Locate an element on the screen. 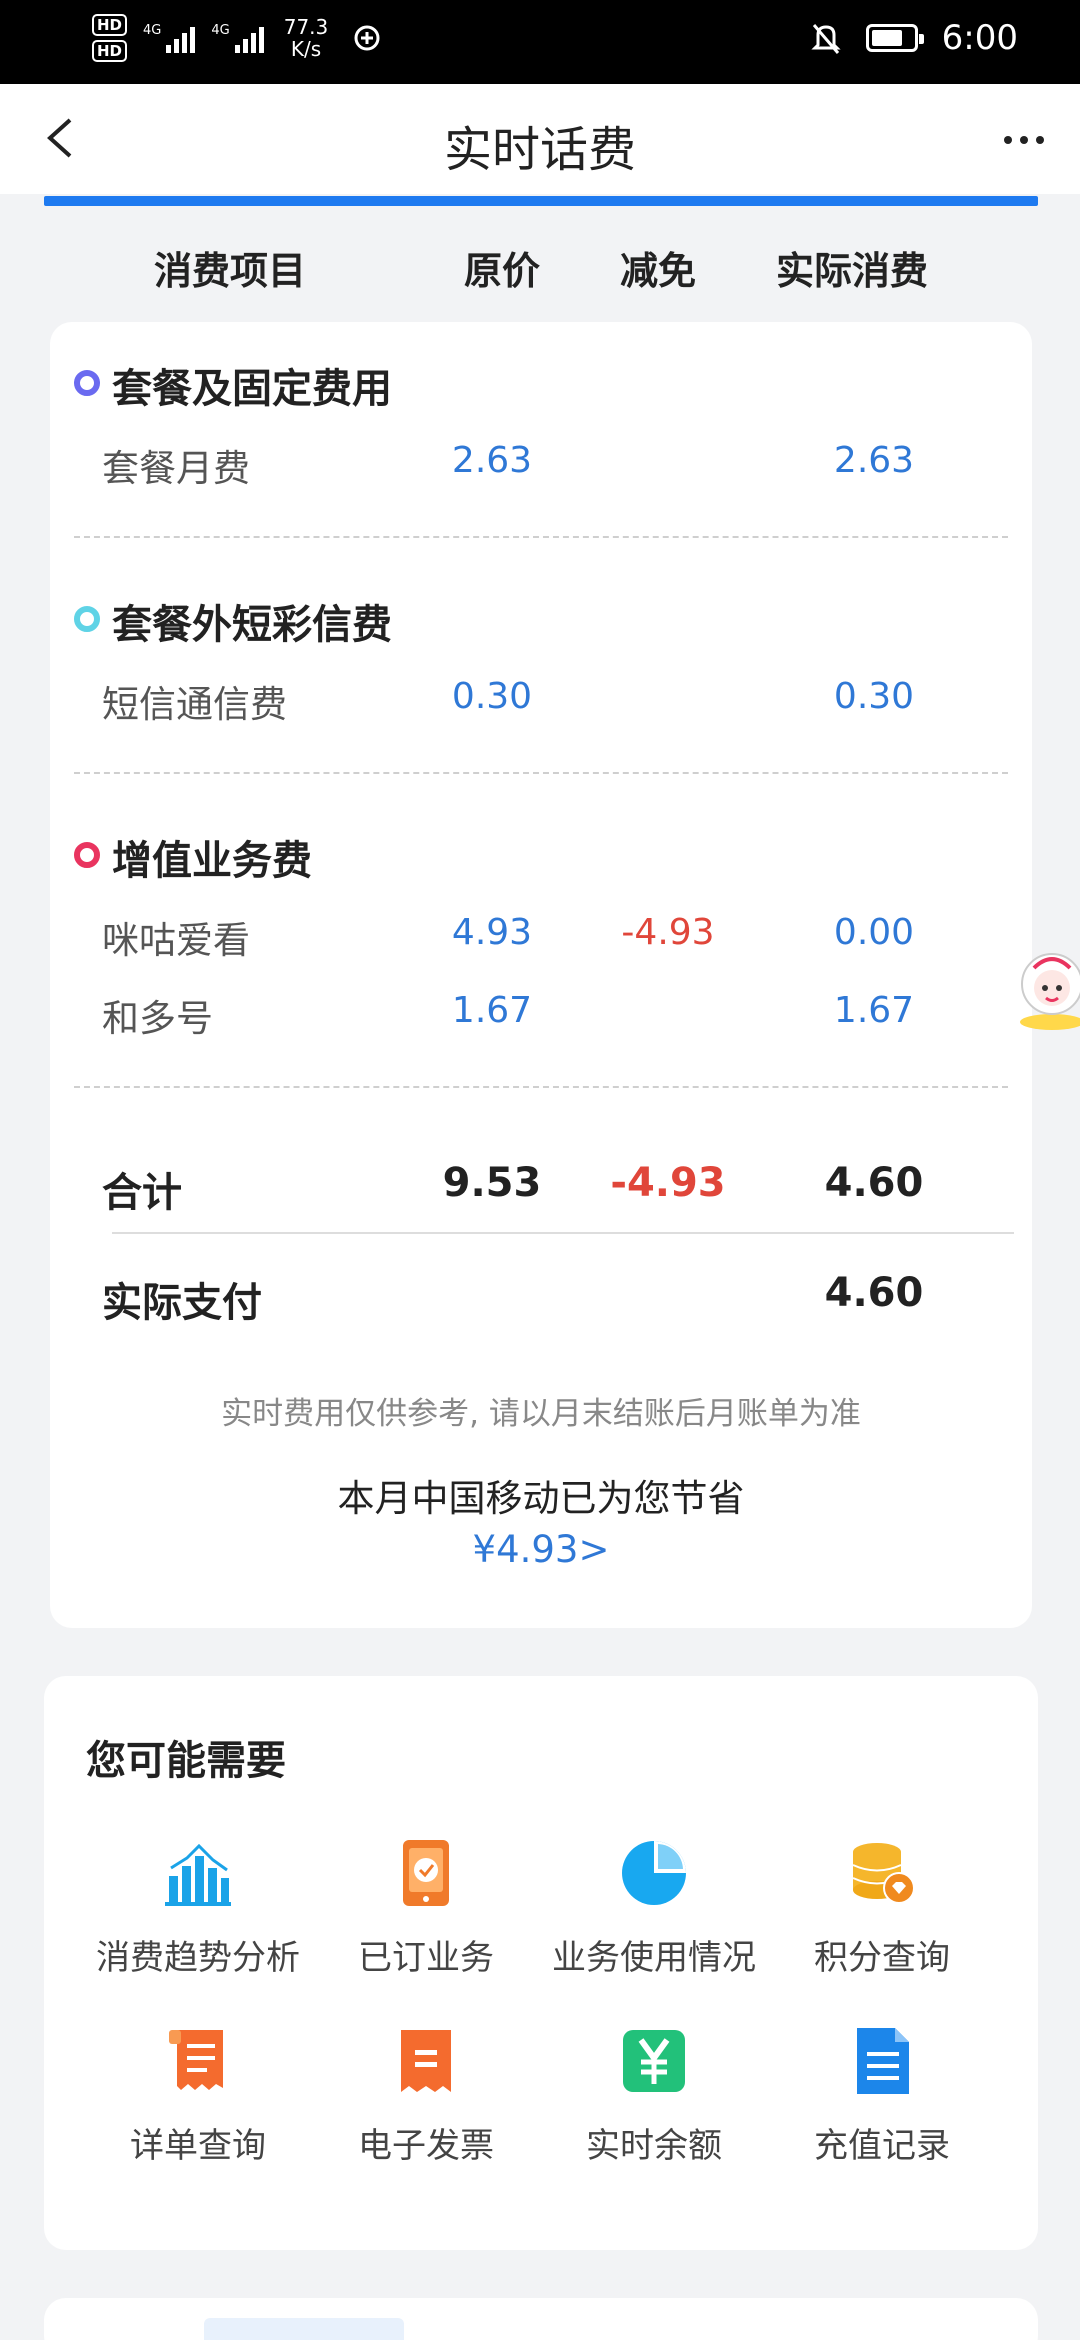  grid-item-label: 积分查询 is located at coordinates (882, 1958).